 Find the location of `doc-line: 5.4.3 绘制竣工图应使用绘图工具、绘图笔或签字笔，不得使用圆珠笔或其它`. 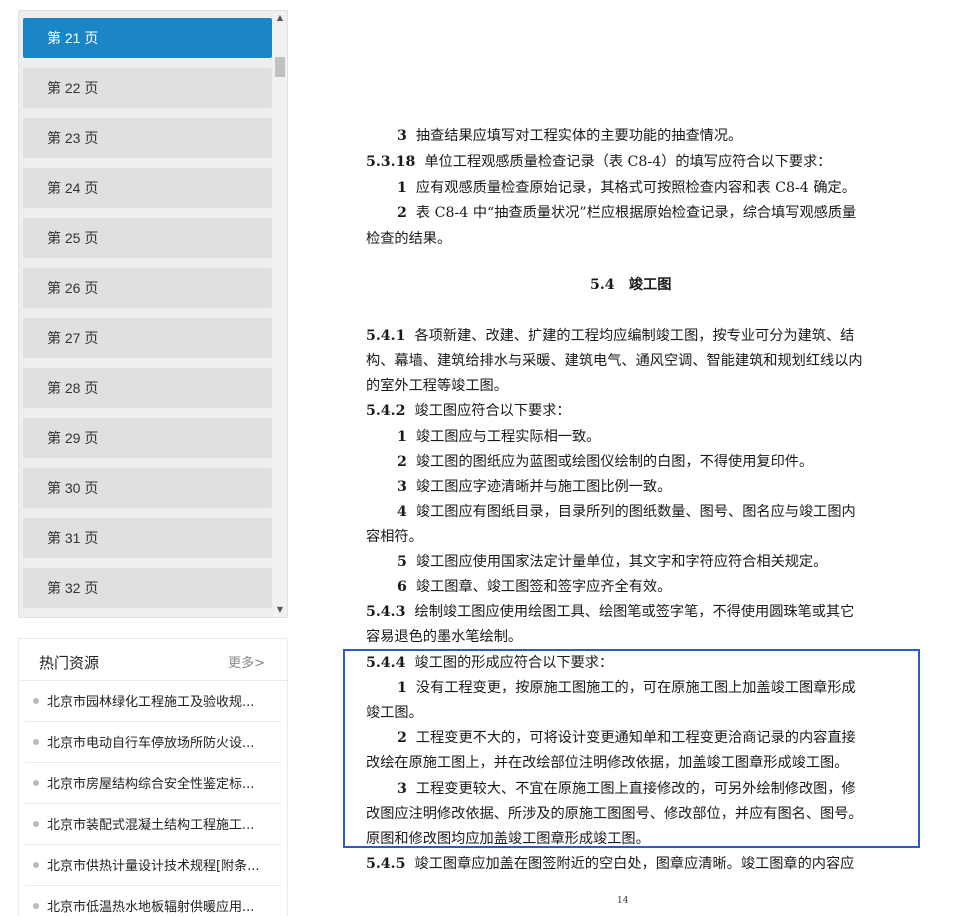

doc-line: 5.4.3 绘制竣工图应使用绘图工具、绘图笔或签字笔，不得使用圆珠笔或其它 is located at coordinates (610, 611).